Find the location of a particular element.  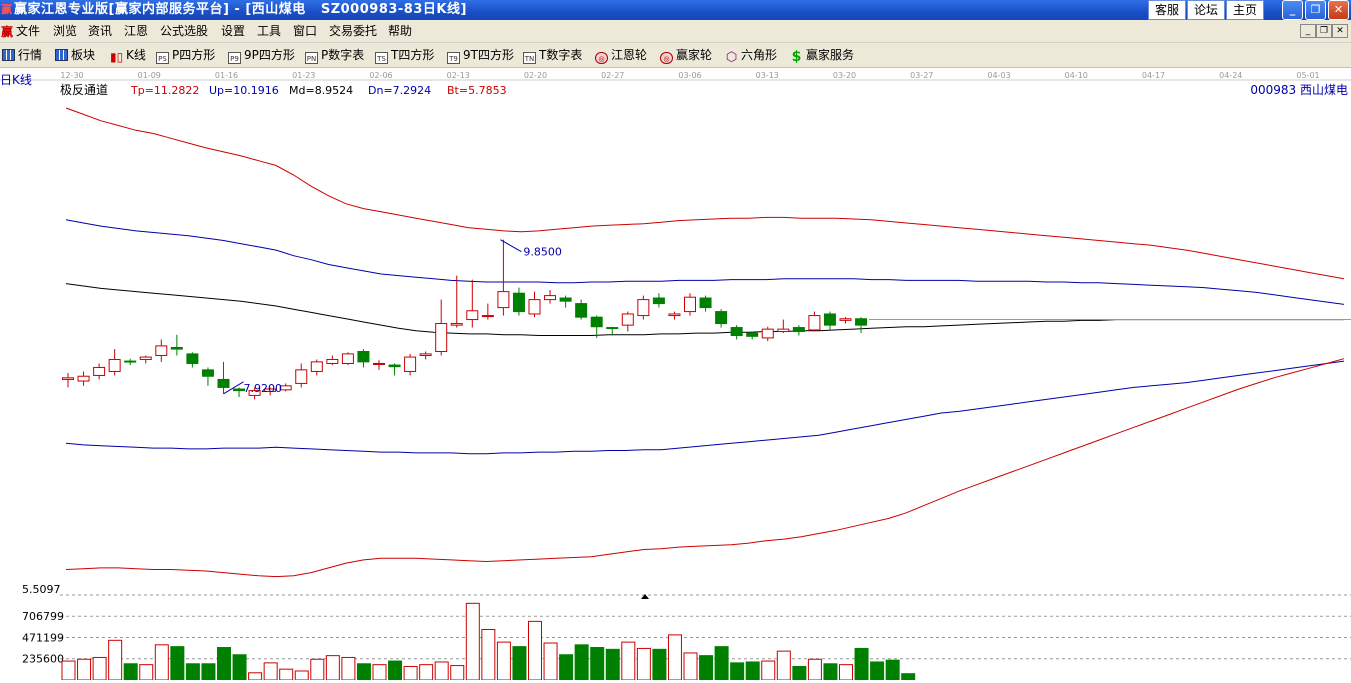

child-restore-icon: ❐ is located at coordinates (1324, 31).